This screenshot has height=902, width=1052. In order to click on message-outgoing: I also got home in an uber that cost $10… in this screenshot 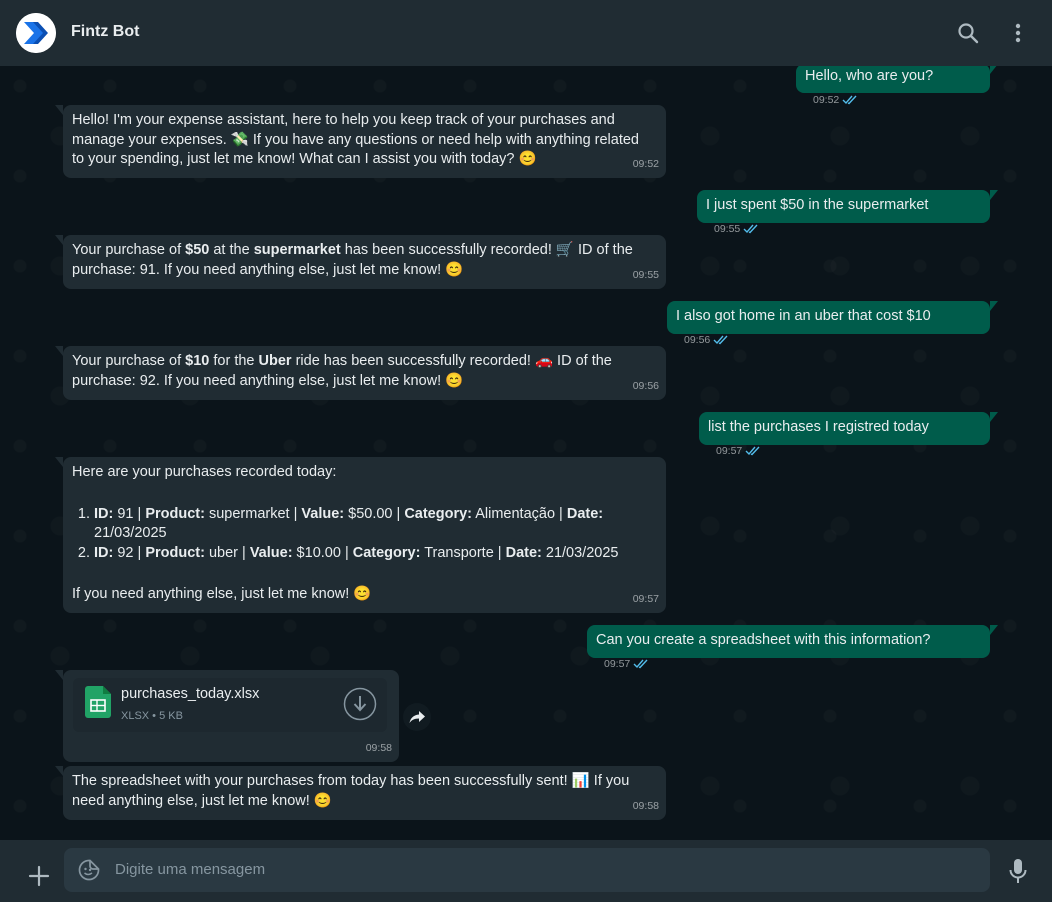, I will do `click(832, 323)`.